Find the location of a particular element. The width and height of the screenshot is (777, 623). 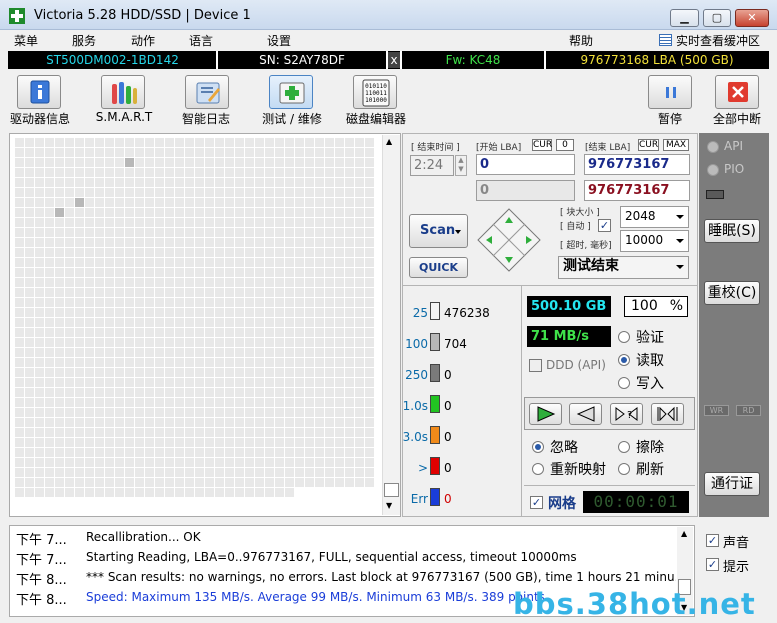

end-max-tag: MAX is located at coordinates (676, 145).